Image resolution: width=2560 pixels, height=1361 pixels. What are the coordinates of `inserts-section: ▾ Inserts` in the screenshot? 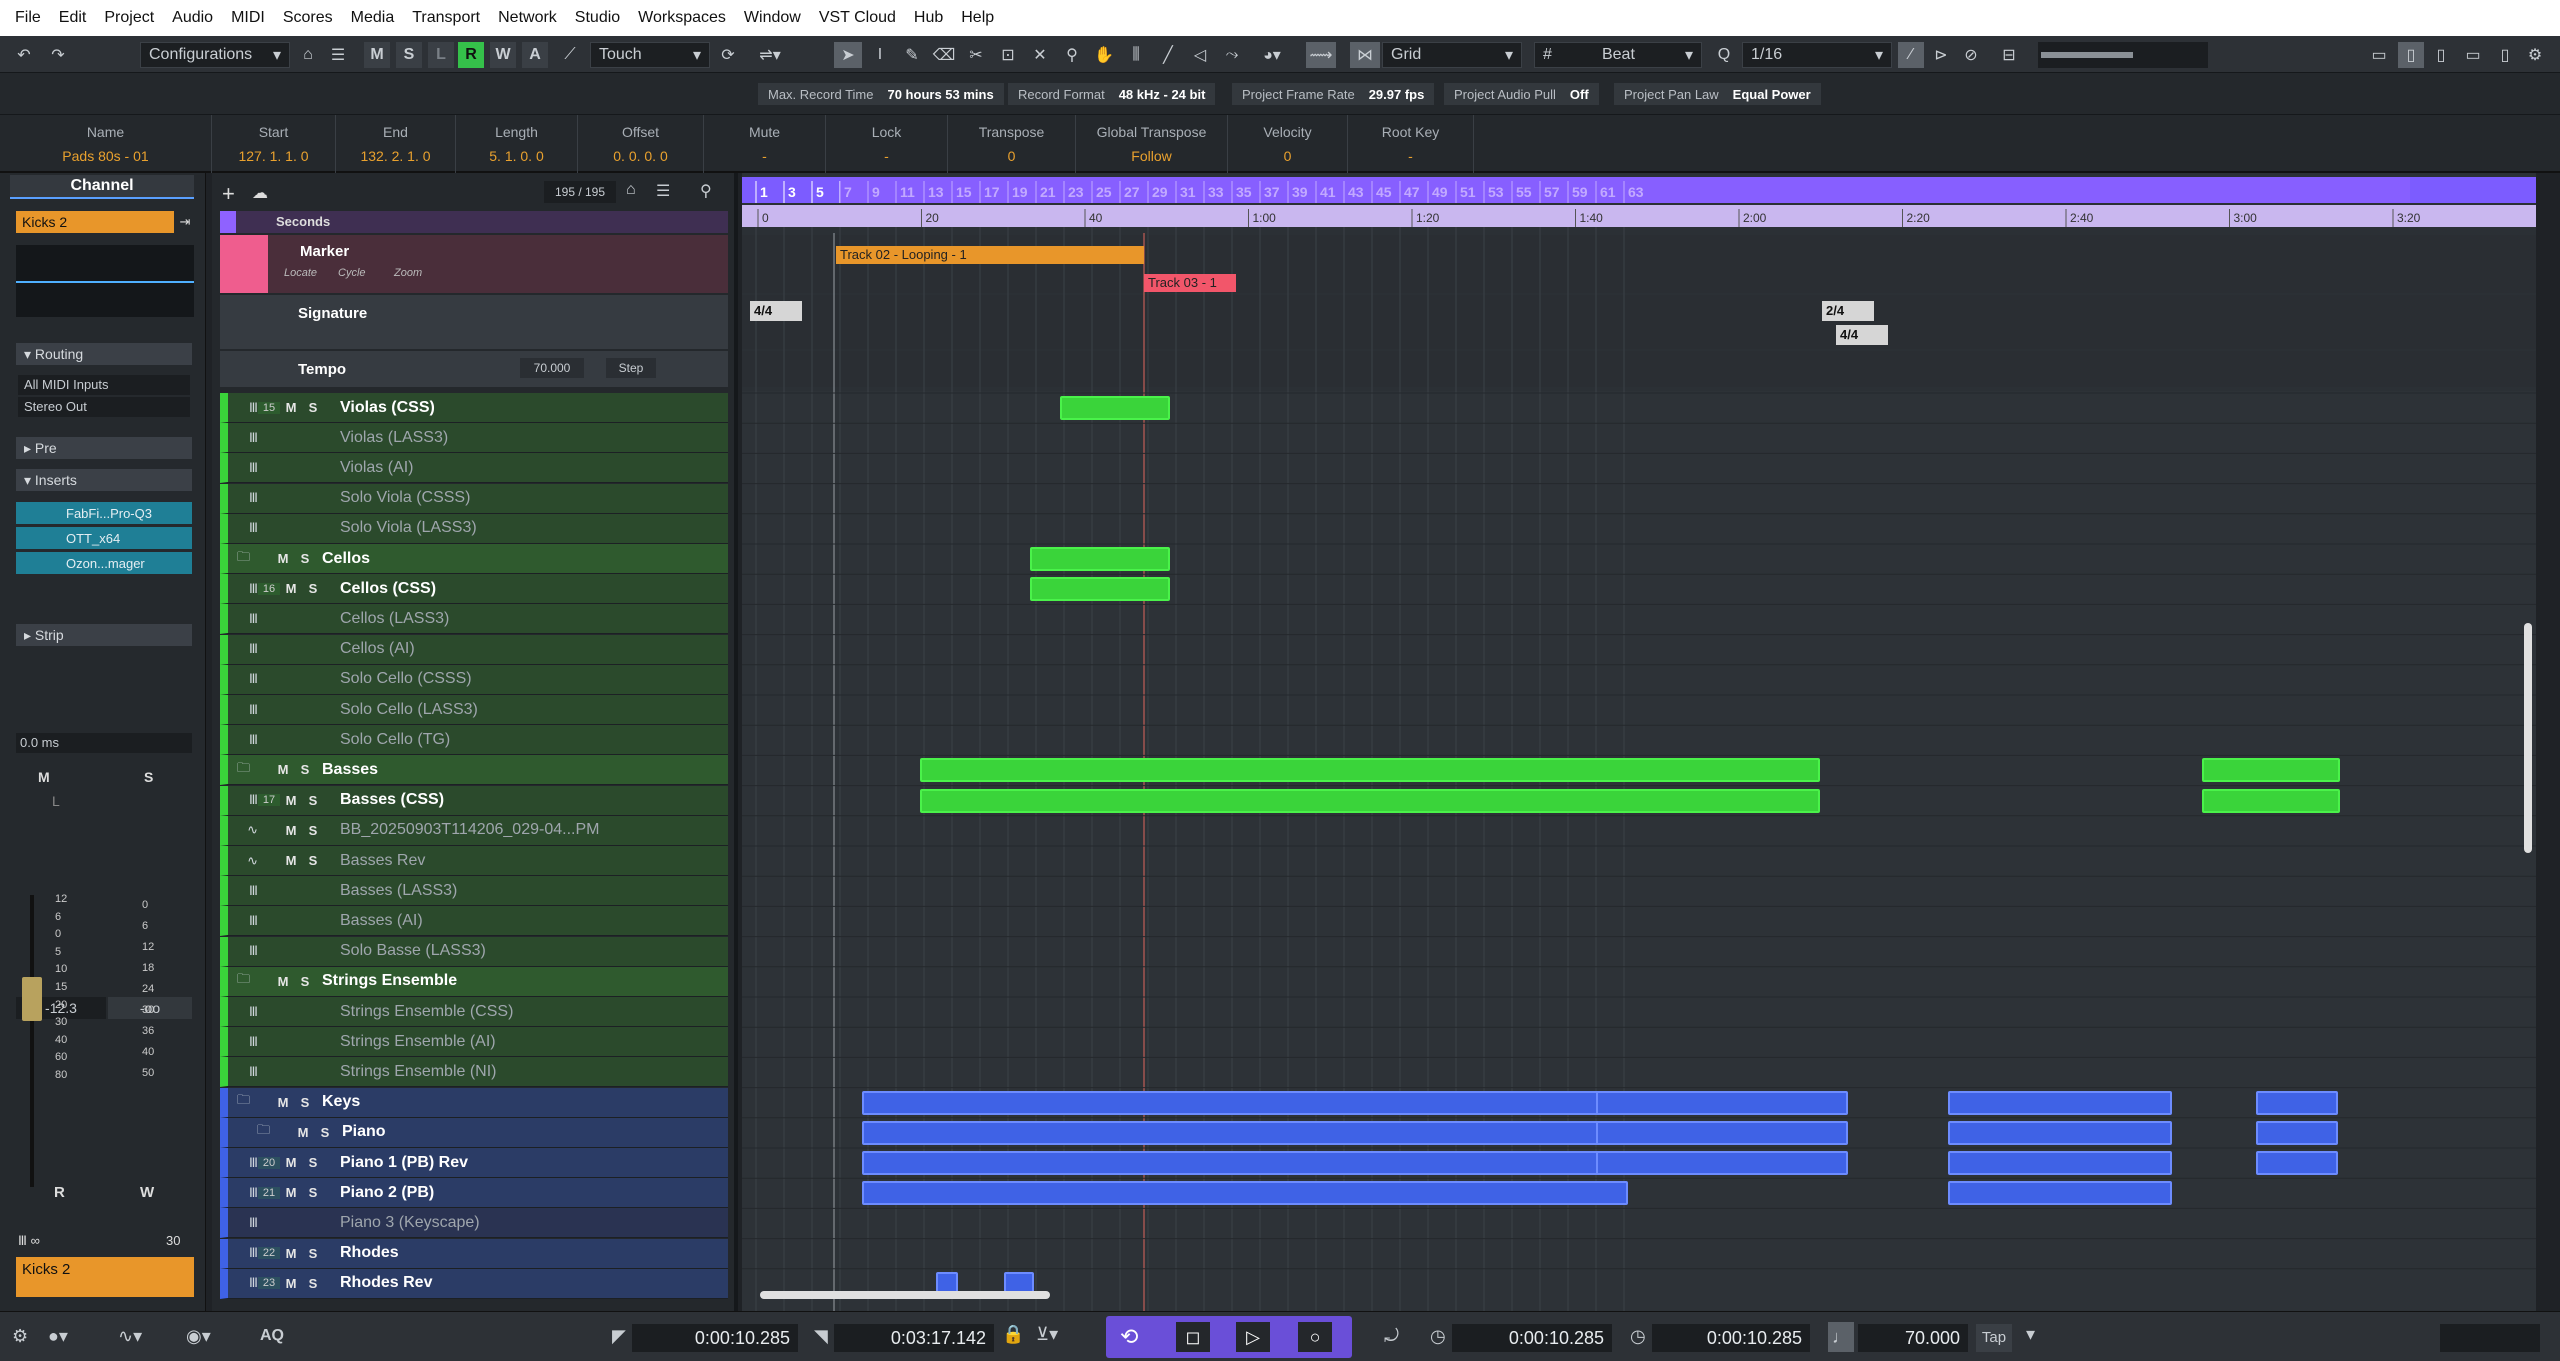 It's located at (104, 480).